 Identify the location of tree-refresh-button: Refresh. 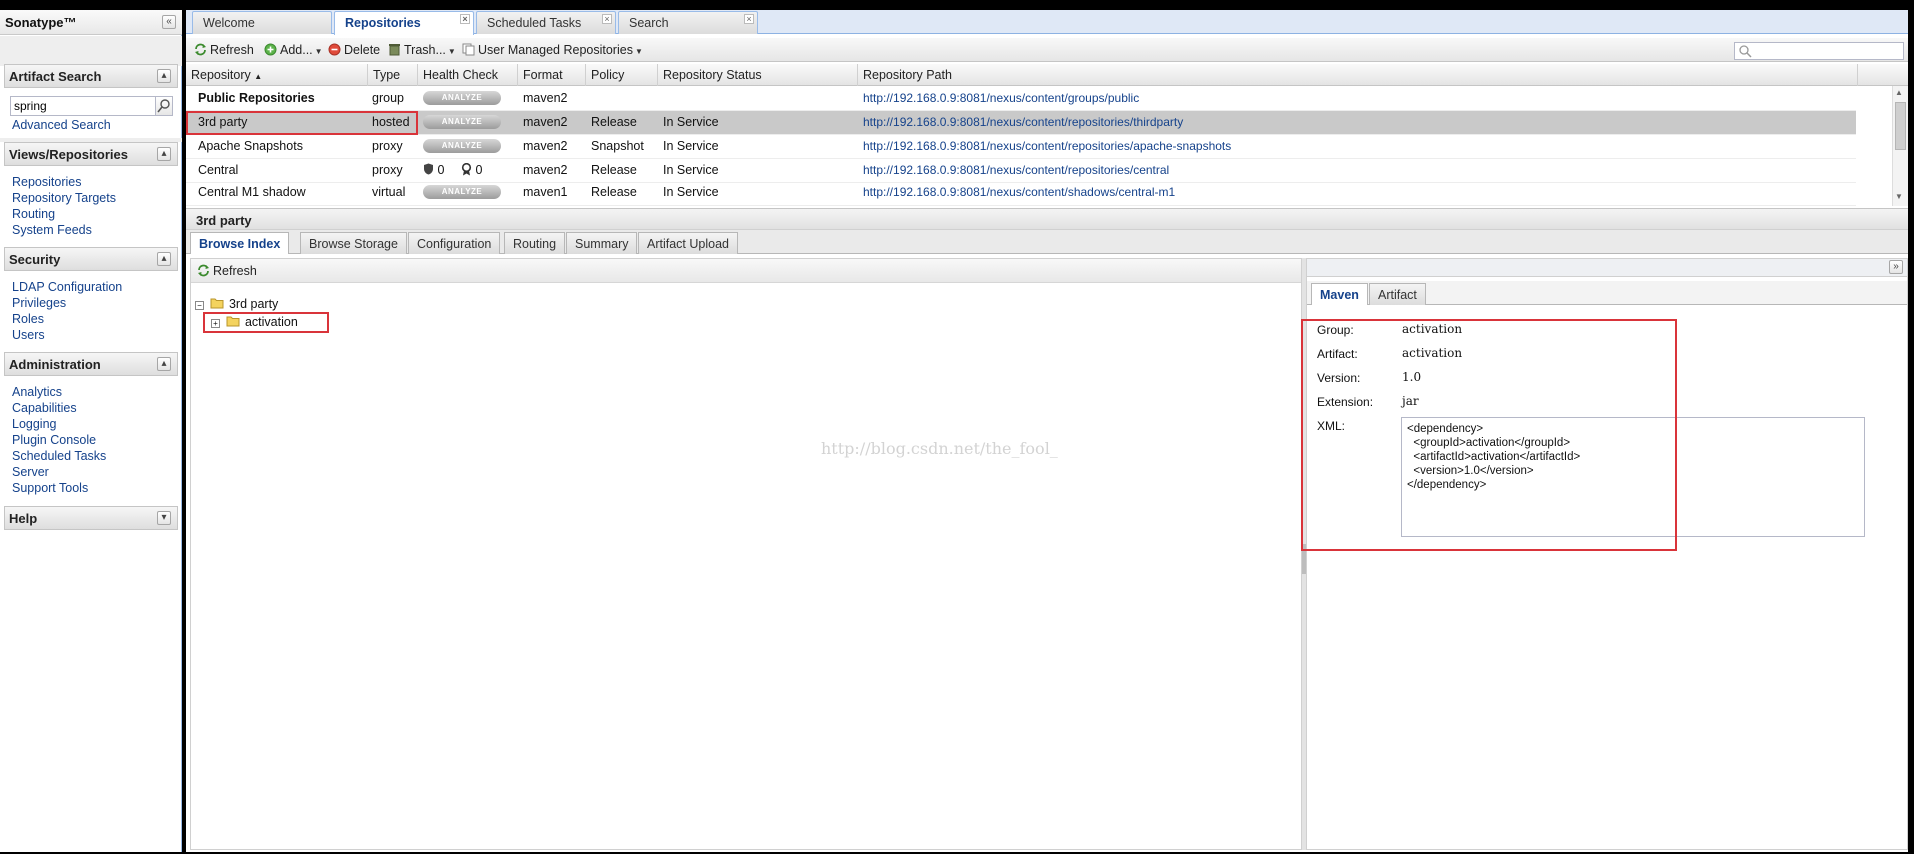
(227, 271).